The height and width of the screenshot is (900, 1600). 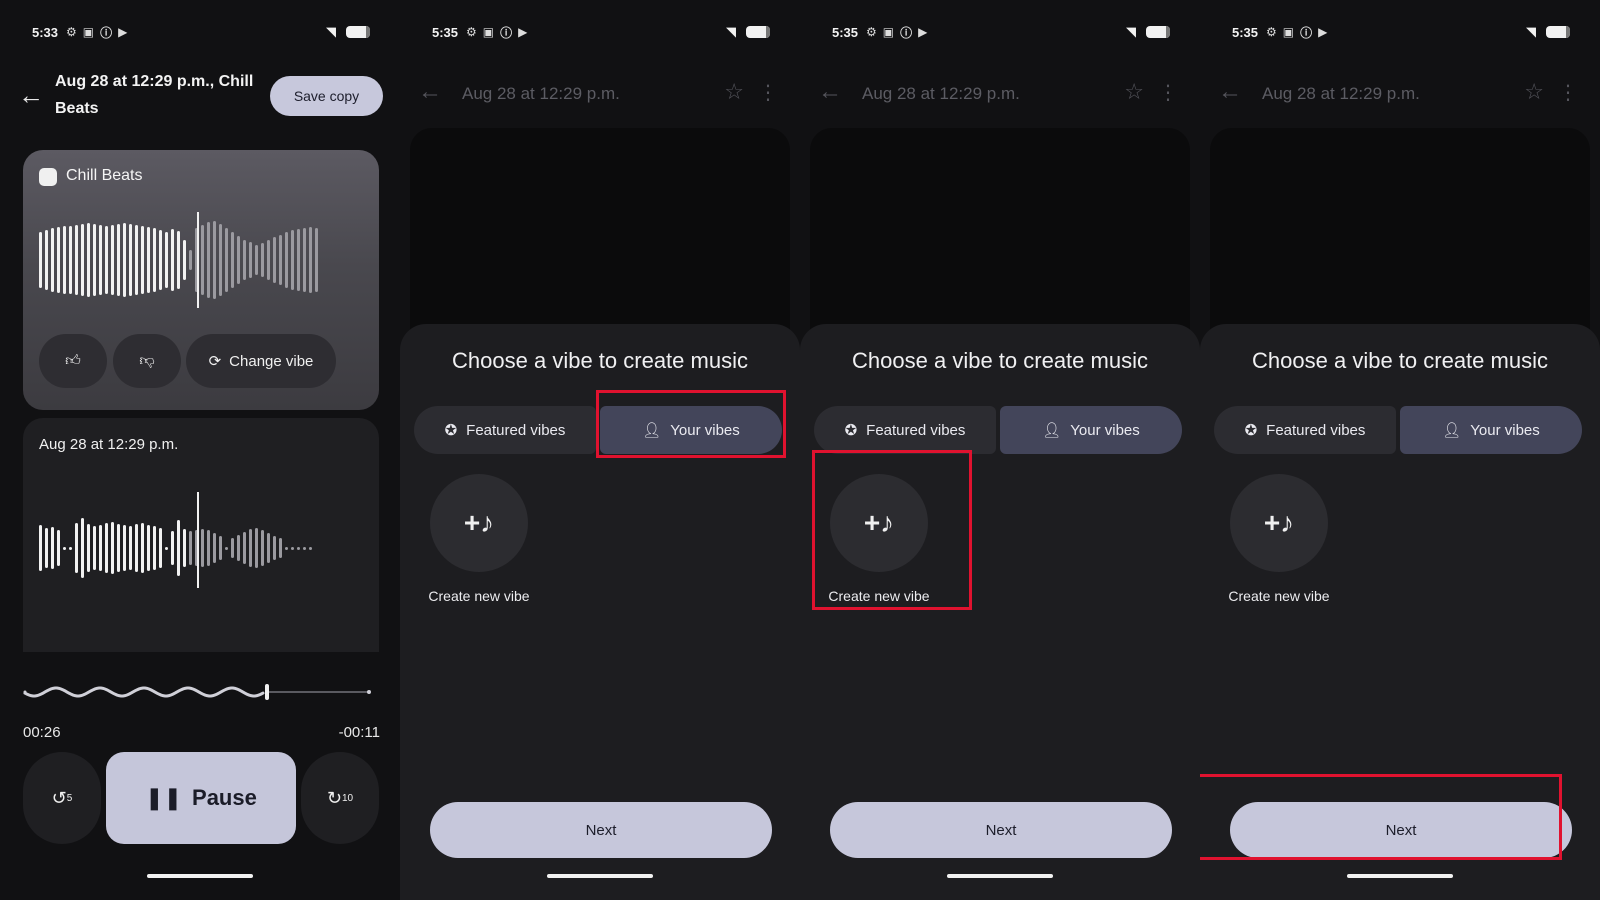 What do you see at coordinates (164, 797) in the screenshot?
I see `pause-icon: ❚❚` at bounding box center [164, 797].